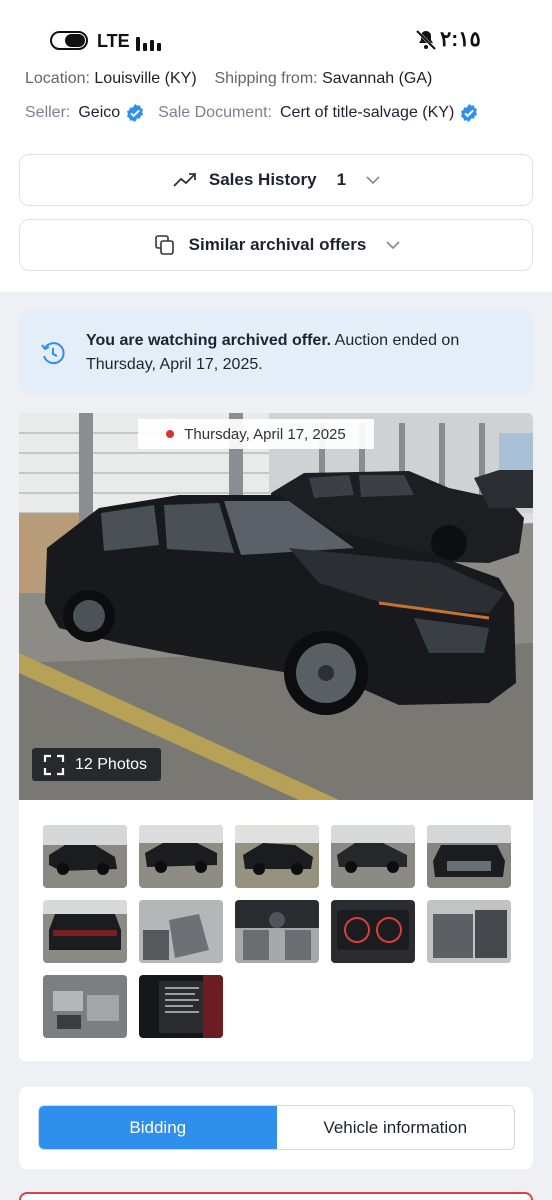 This screenshot has height=1200, width=552. I want to click on seller-label: Seller:, so click(48, 112).